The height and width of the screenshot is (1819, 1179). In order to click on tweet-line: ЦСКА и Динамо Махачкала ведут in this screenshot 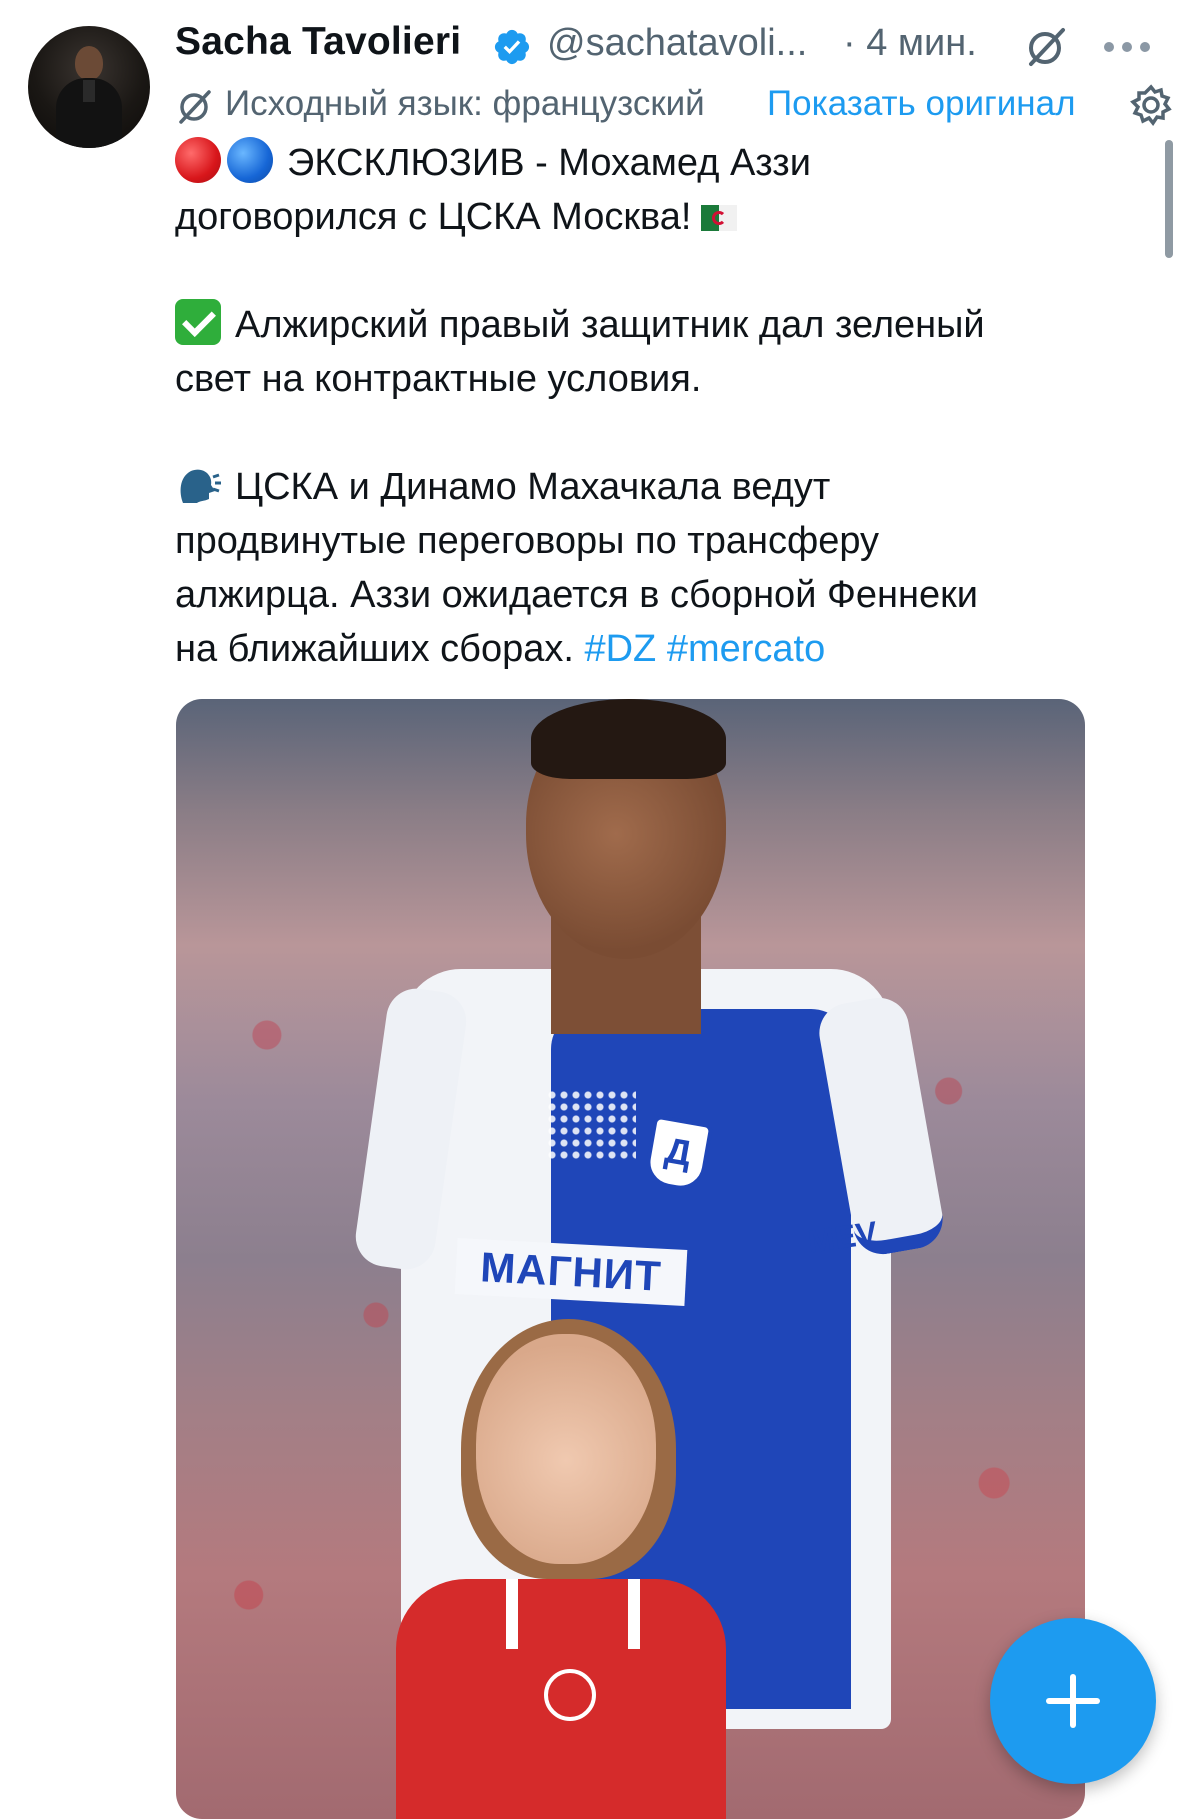, I will do `click(662, 487)`.